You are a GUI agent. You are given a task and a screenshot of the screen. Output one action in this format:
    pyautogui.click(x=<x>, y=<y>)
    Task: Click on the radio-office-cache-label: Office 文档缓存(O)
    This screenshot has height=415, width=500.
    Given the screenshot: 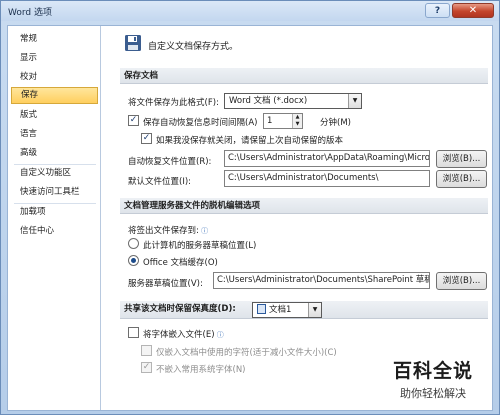 What is the action you would take?
    pyautogui.click(x=180, y=263)
    